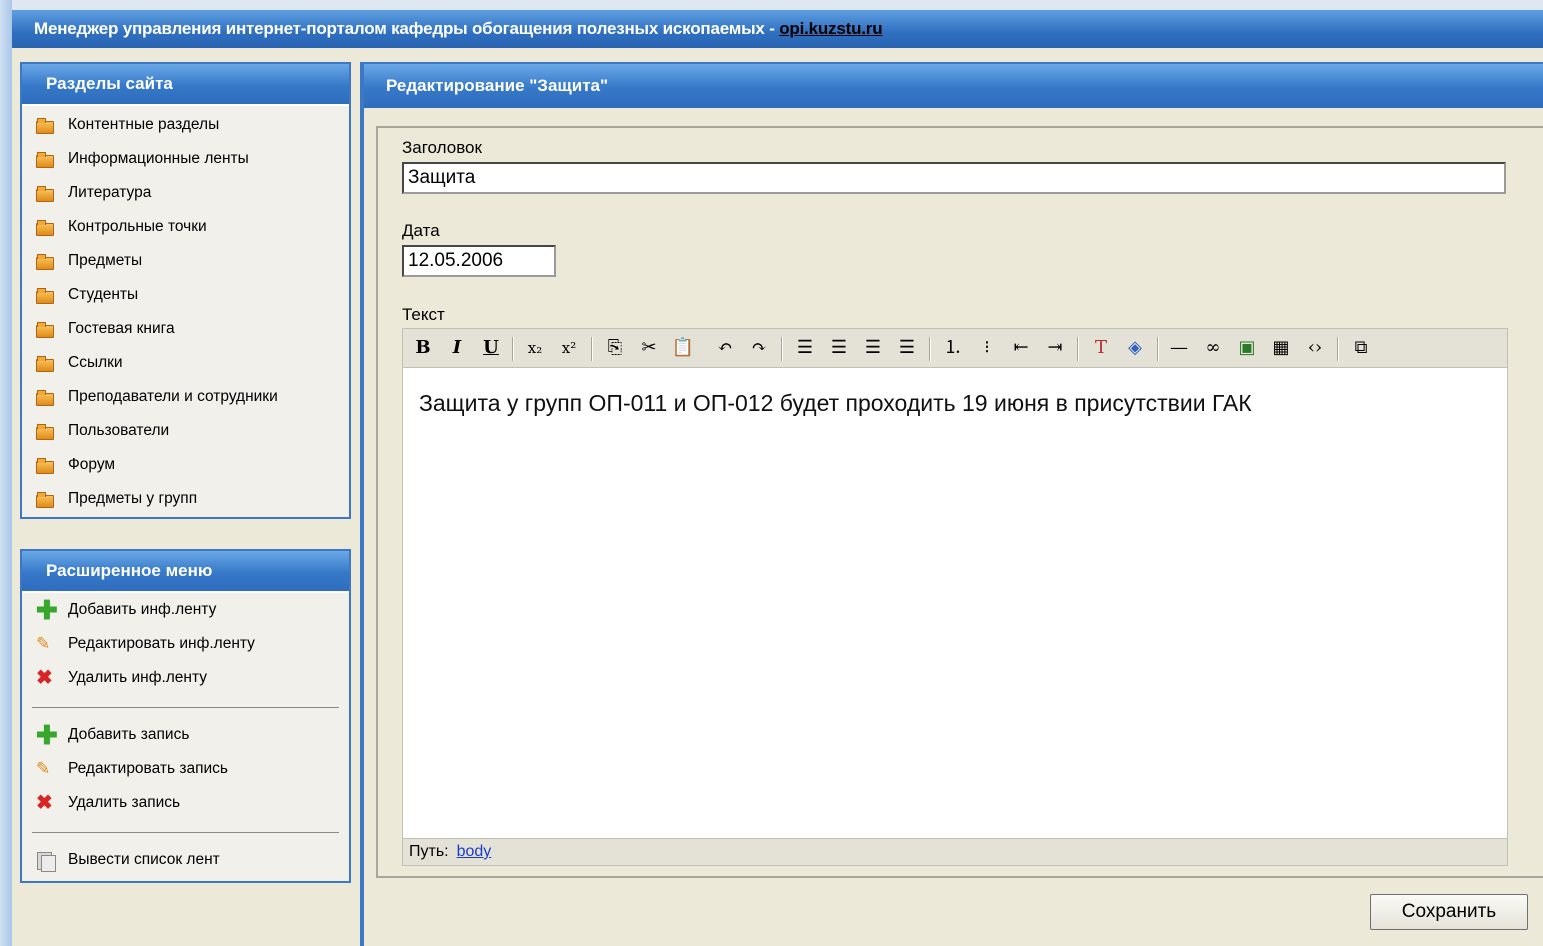 This screenshot has width=1543, height=946. What do you see at coordinates (491, 348) in the screenshot?
I see `underline-icon: U` at bounding box center [491, 348].